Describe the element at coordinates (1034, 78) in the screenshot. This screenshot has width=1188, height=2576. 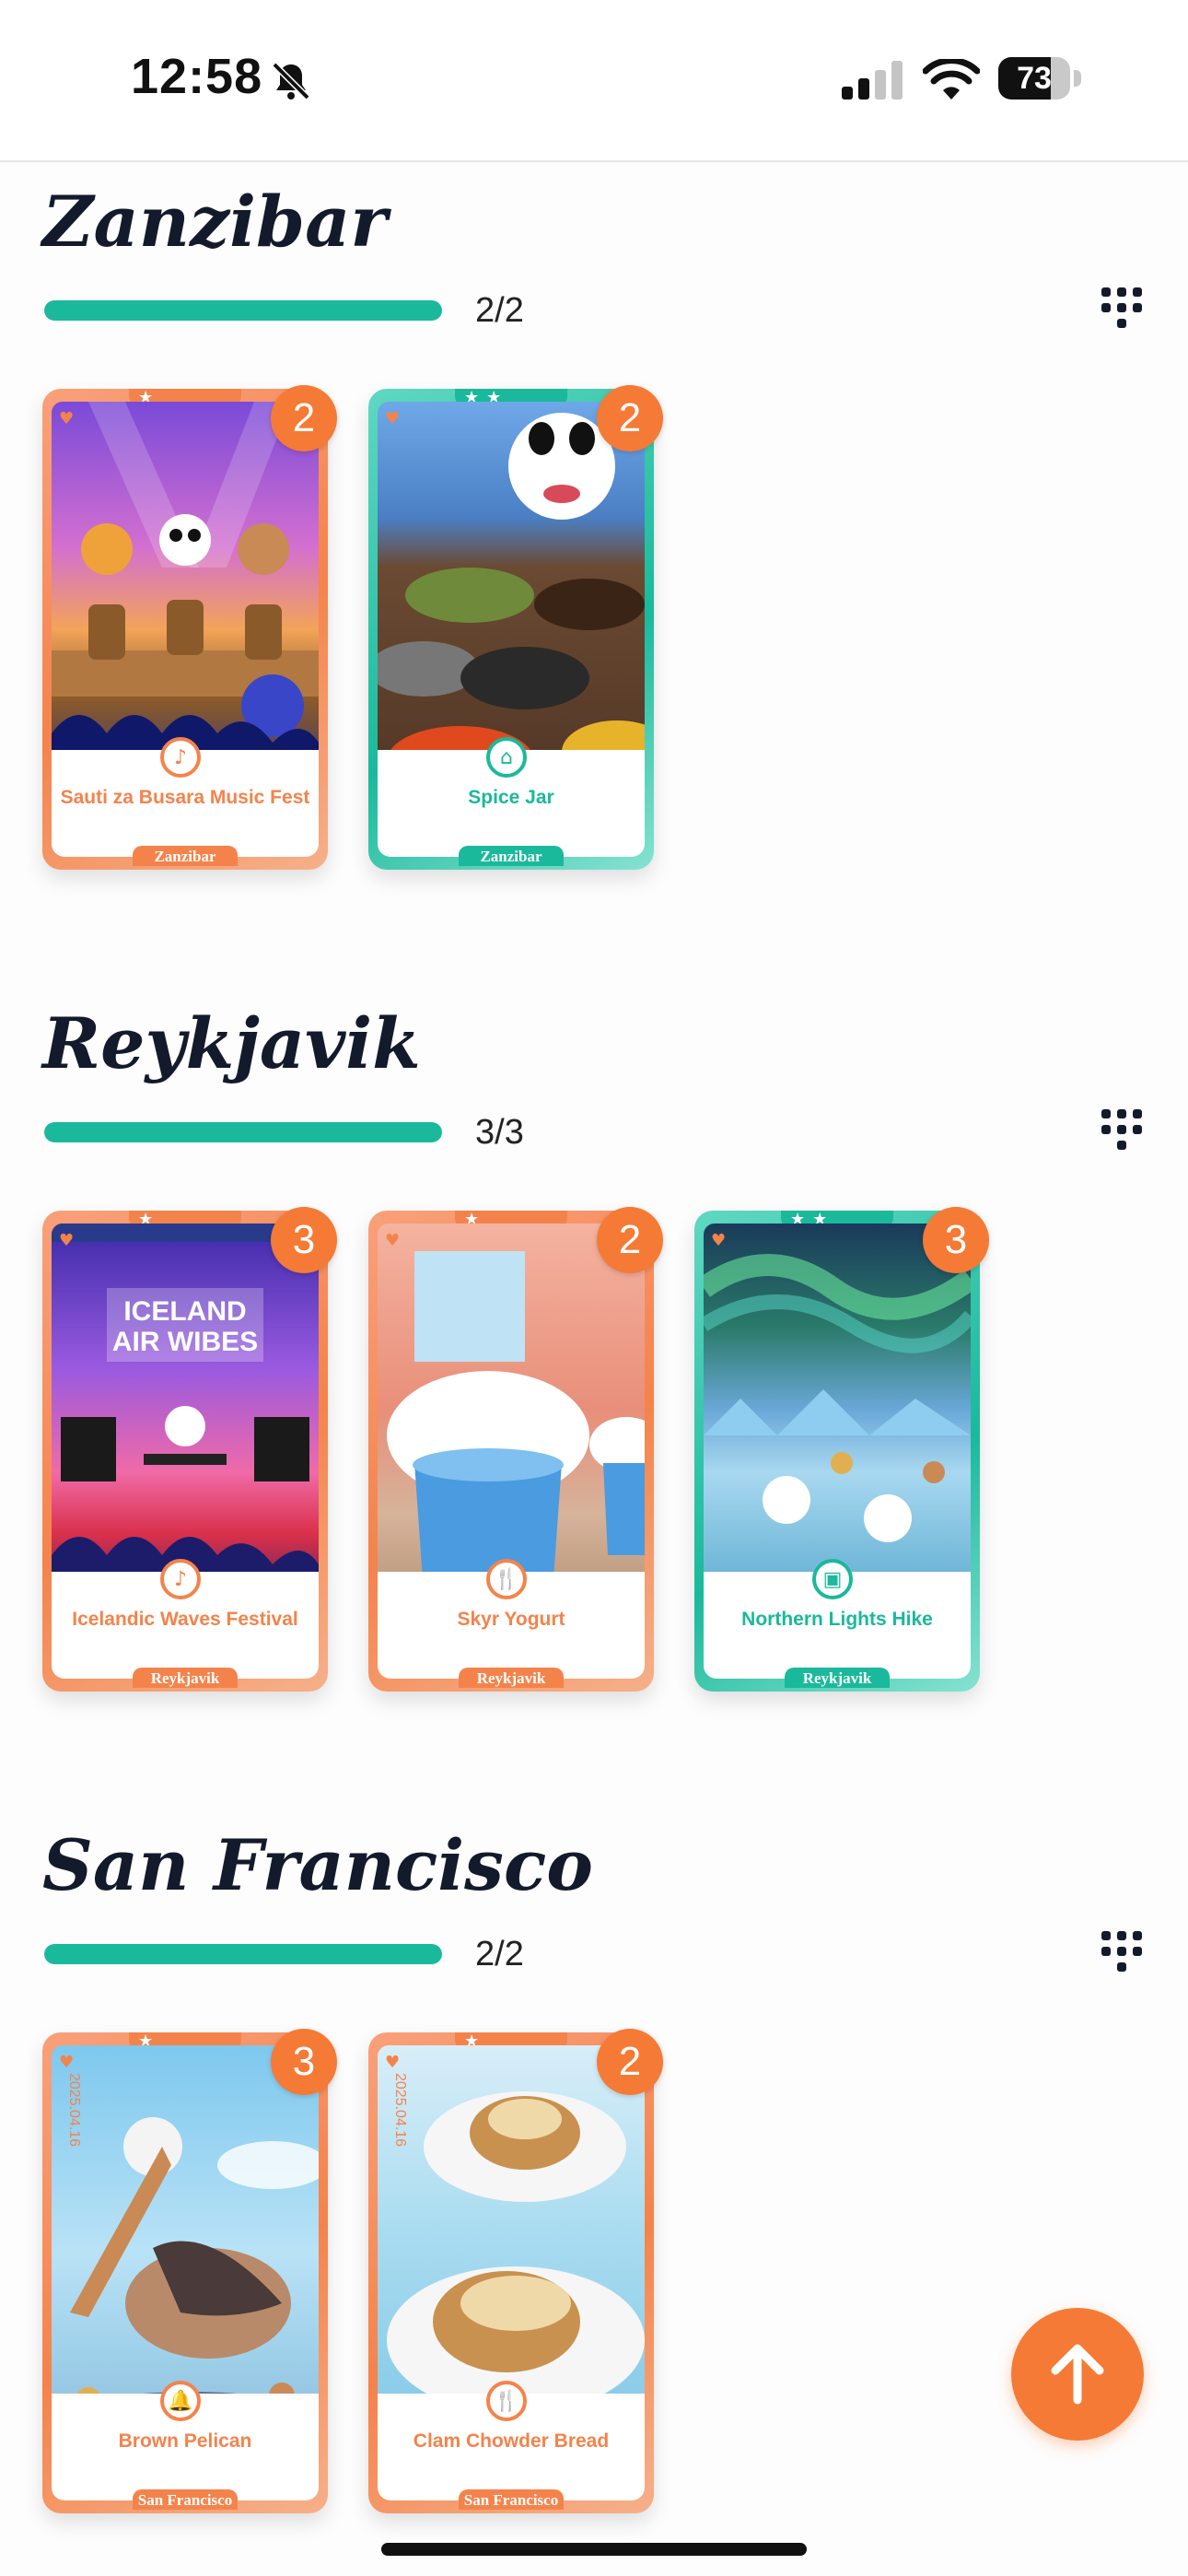
I see `battery-percent: 73` at that location.